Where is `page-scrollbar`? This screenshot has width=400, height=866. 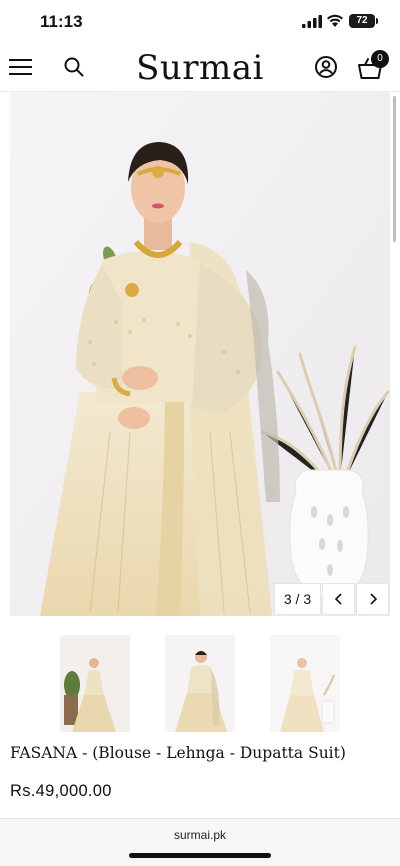 page-scrollbar is located at coordinates (394, 169).